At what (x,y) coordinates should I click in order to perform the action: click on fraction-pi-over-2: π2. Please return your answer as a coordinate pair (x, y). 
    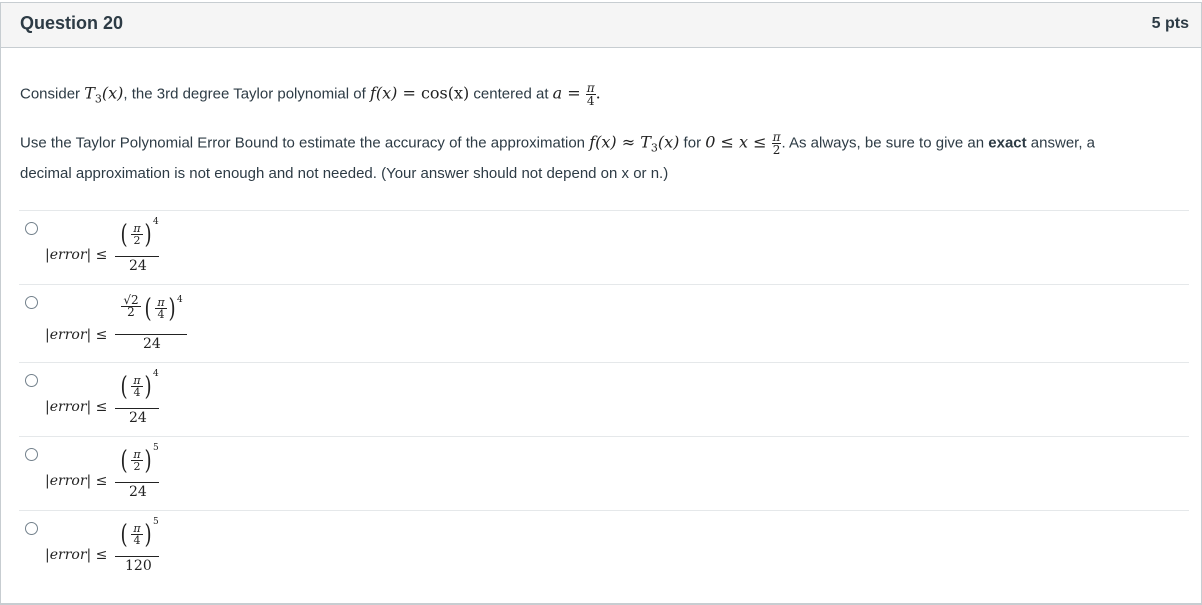
    Looking at the image, I should click on (776, 143).